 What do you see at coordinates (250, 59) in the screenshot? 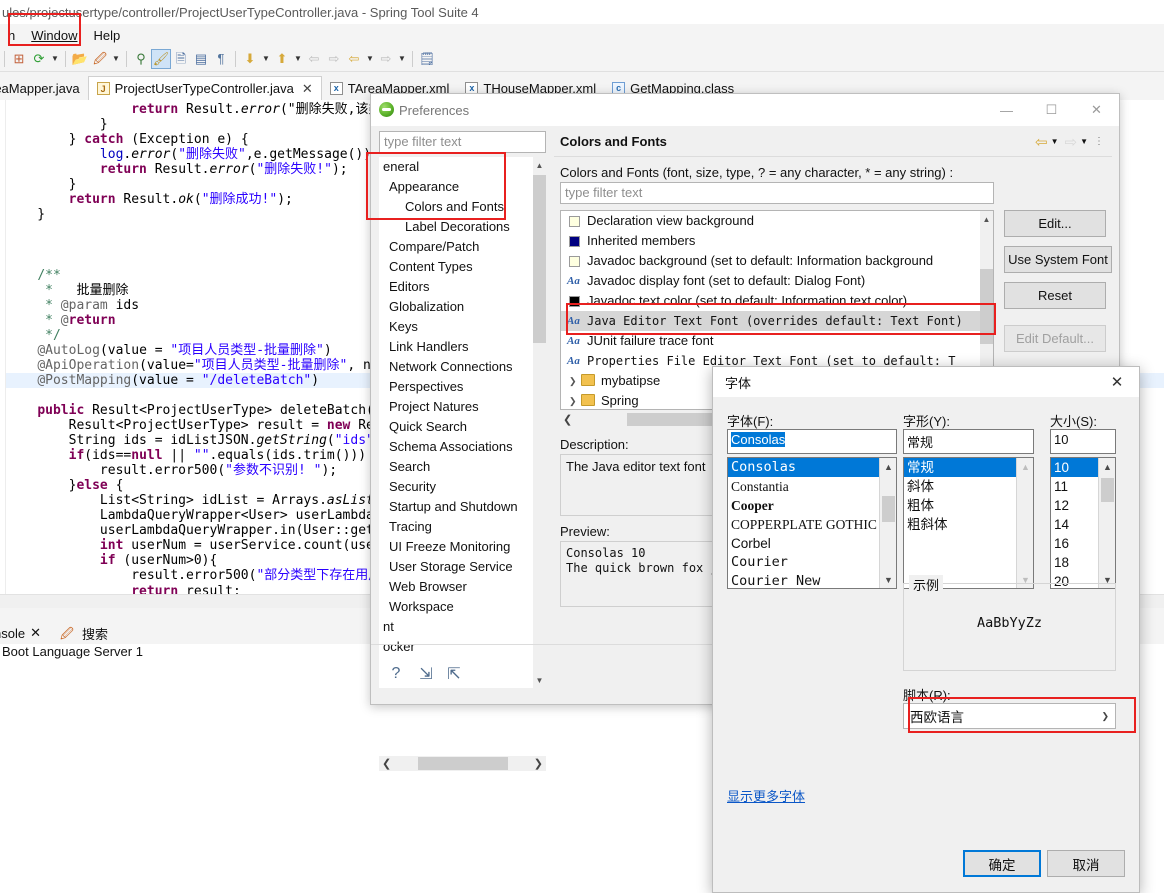
I see `next-annotation-icon: ⬇` at bounding box center [250, 59].